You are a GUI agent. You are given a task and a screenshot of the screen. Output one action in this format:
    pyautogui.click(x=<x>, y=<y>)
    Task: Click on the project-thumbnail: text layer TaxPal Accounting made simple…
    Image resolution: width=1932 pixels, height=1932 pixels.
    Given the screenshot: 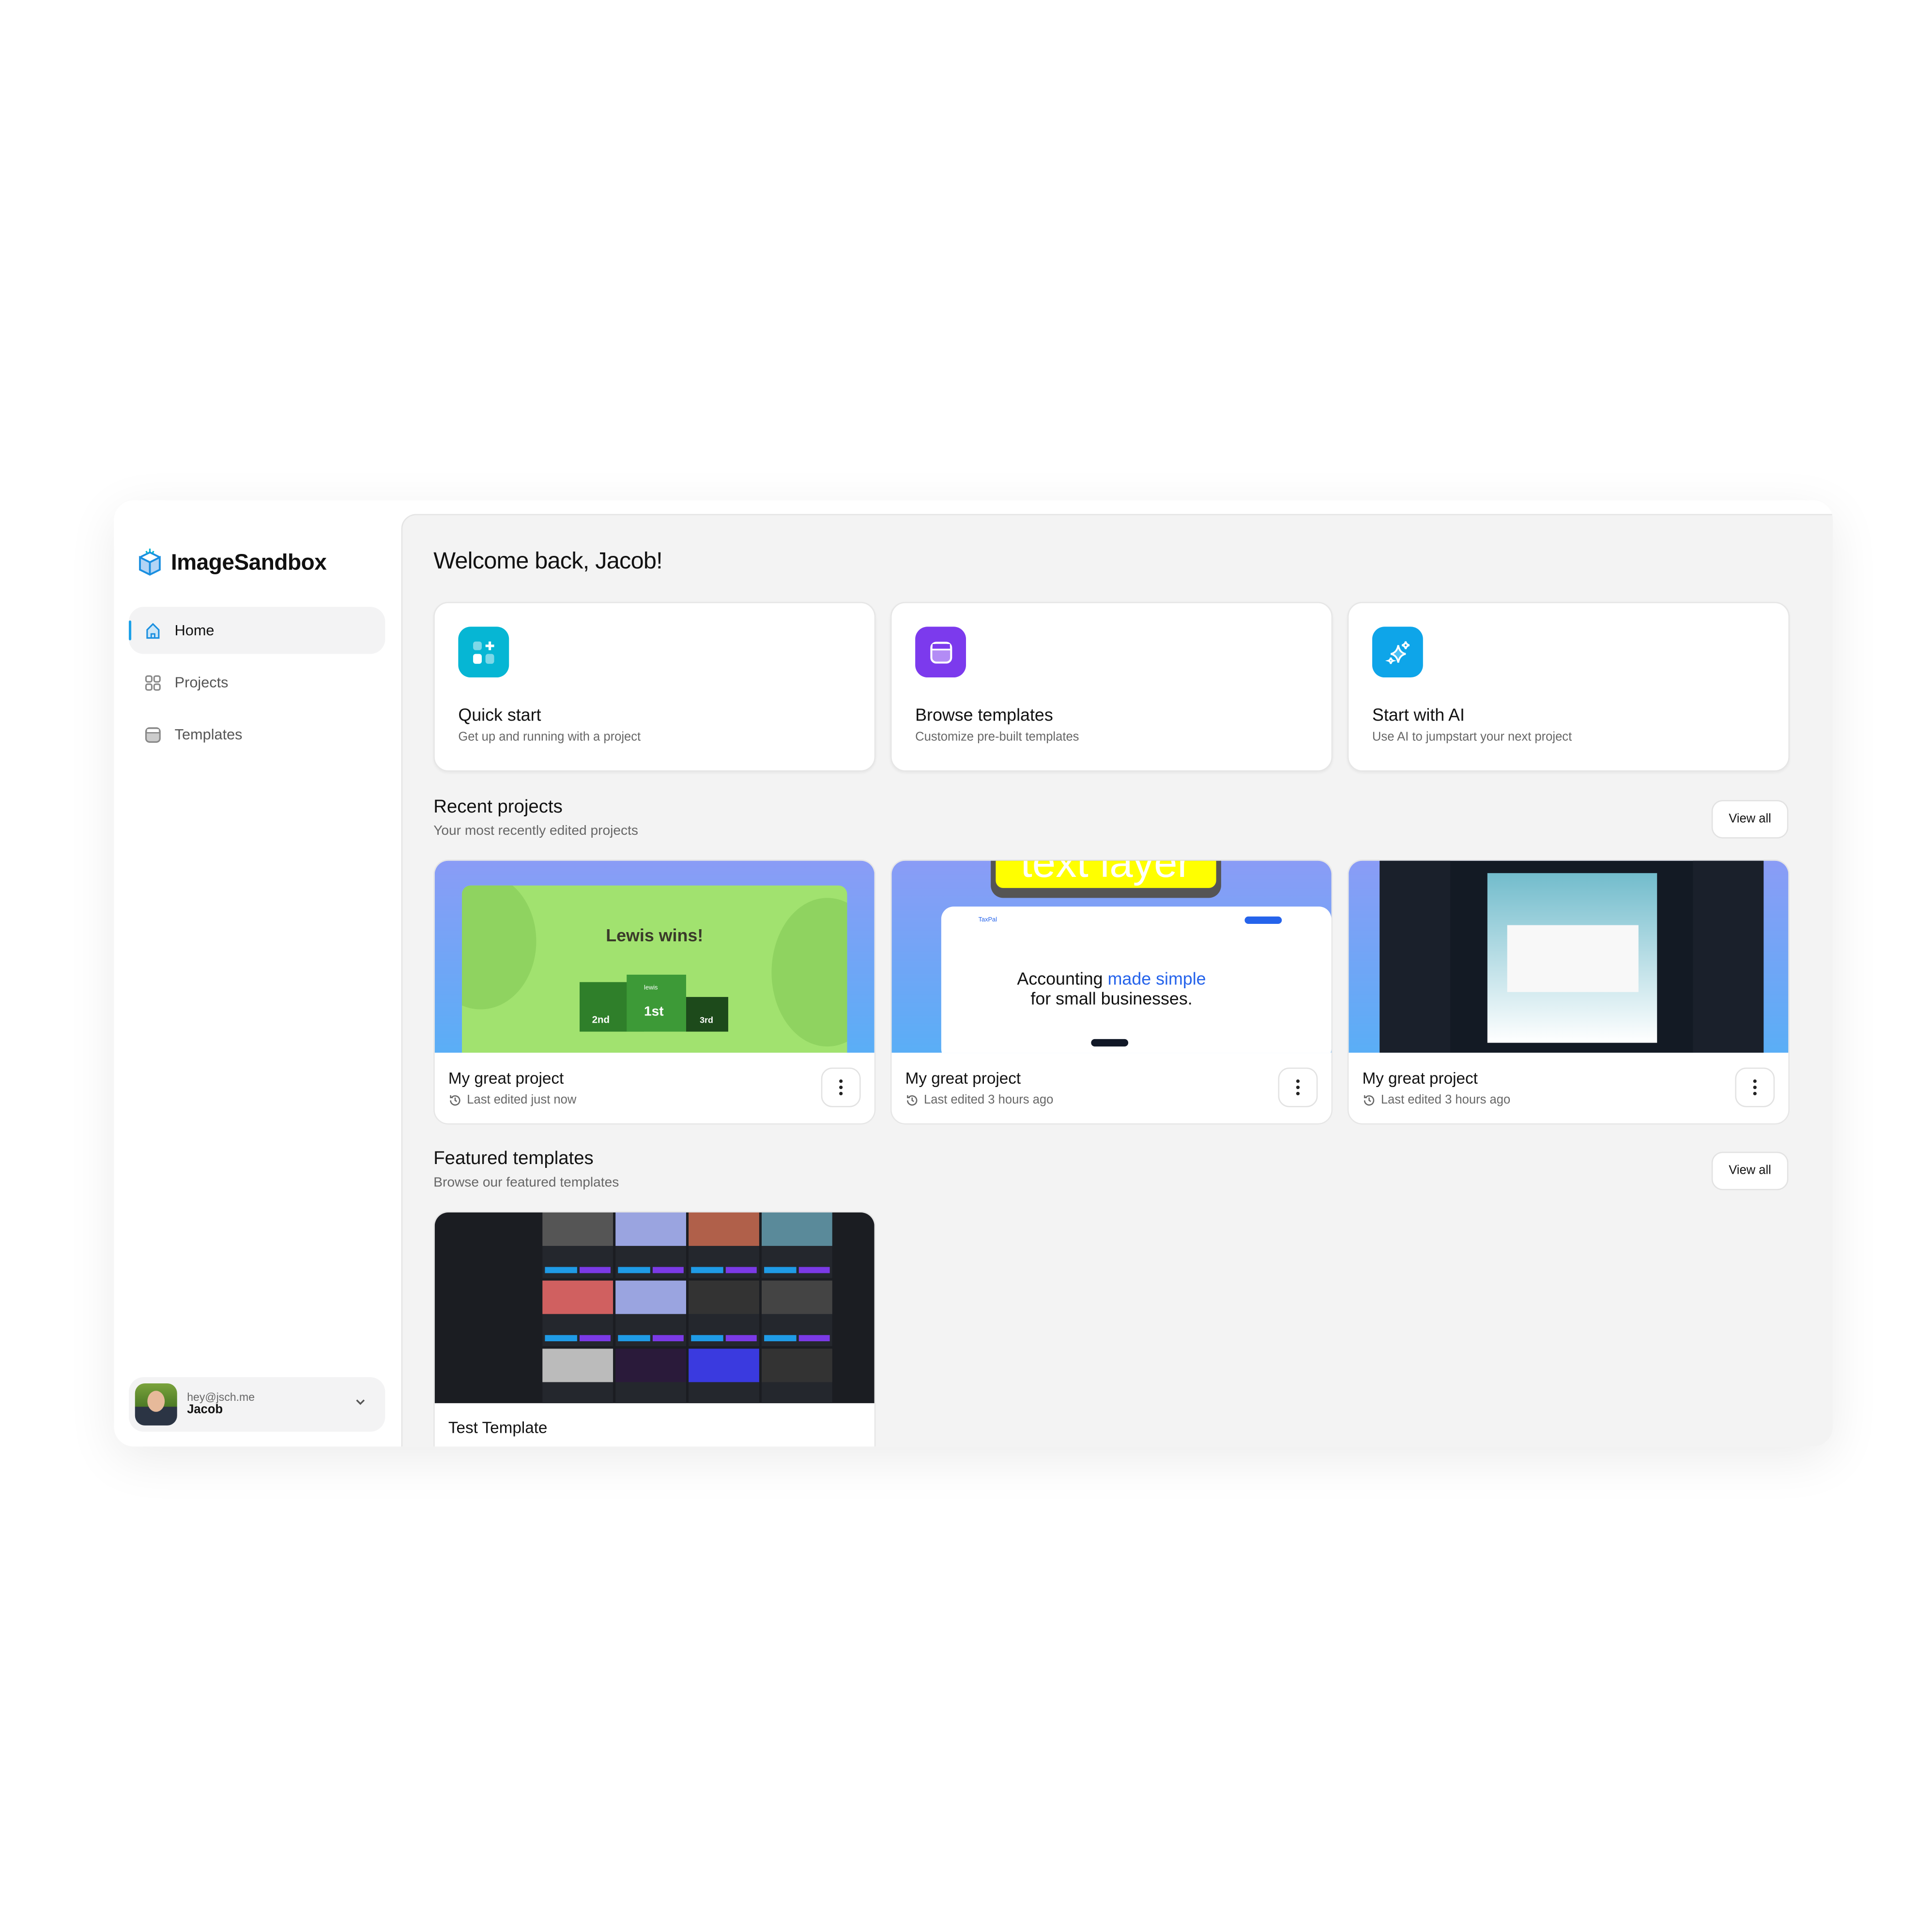 What is the action you would take?
    pyautogui.click(x=1111, y=956)
    